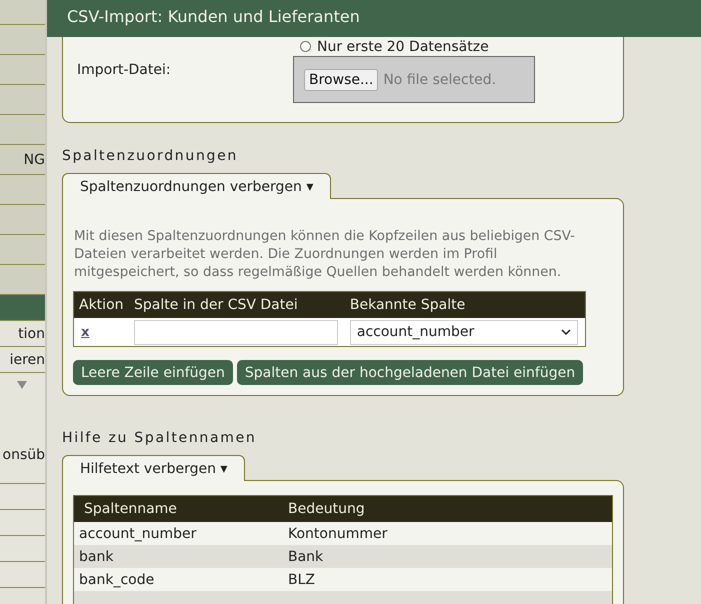 Image resolution: width=701 pixels, height=604 pixels. Describe the element at coordinates (160, 438) in the screenshot. I see `section-heading: Hilfe zu Spaltennamen` at that location.